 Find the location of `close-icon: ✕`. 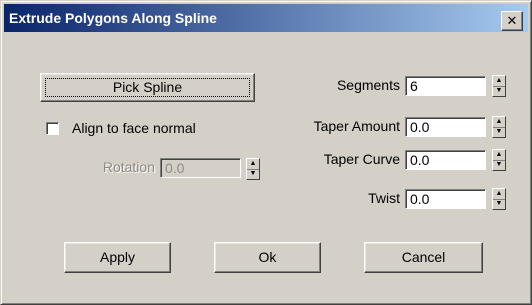

close-icon: ✕ is located at coordinates (512, 20).